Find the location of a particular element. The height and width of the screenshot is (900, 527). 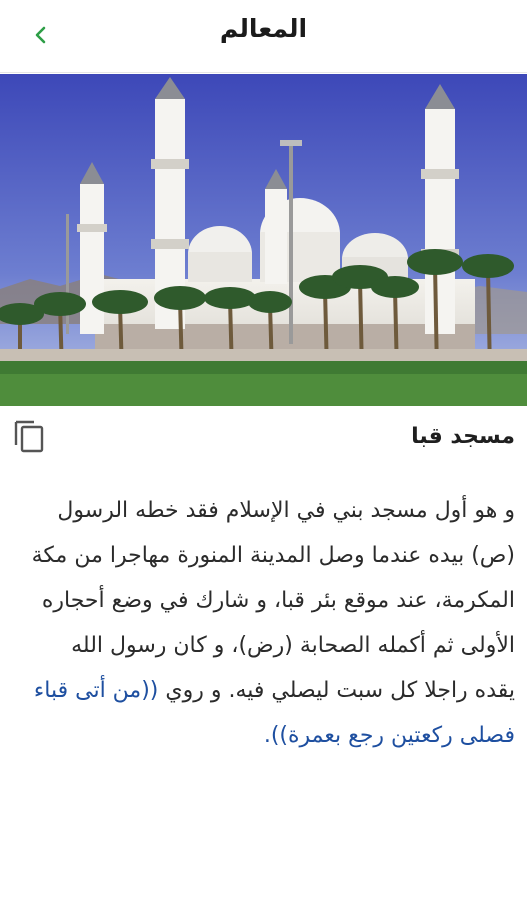

app-header: المعالم is located at coordinates (263, 36).